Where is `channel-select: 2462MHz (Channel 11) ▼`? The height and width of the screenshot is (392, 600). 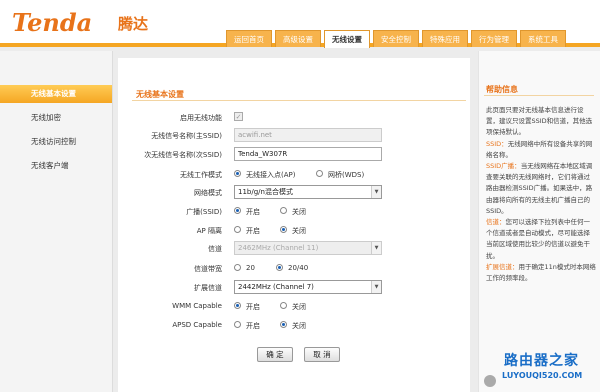 channel-select: 2462MHz (Channel 11) ▼ is located at coordinates (308, 248).